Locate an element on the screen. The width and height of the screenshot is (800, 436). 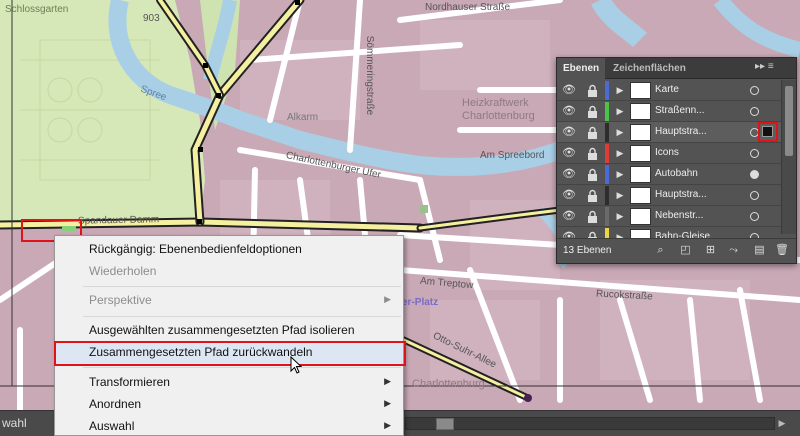
context-menu-item-label: Perspektive is located at coordinates (120, 300).